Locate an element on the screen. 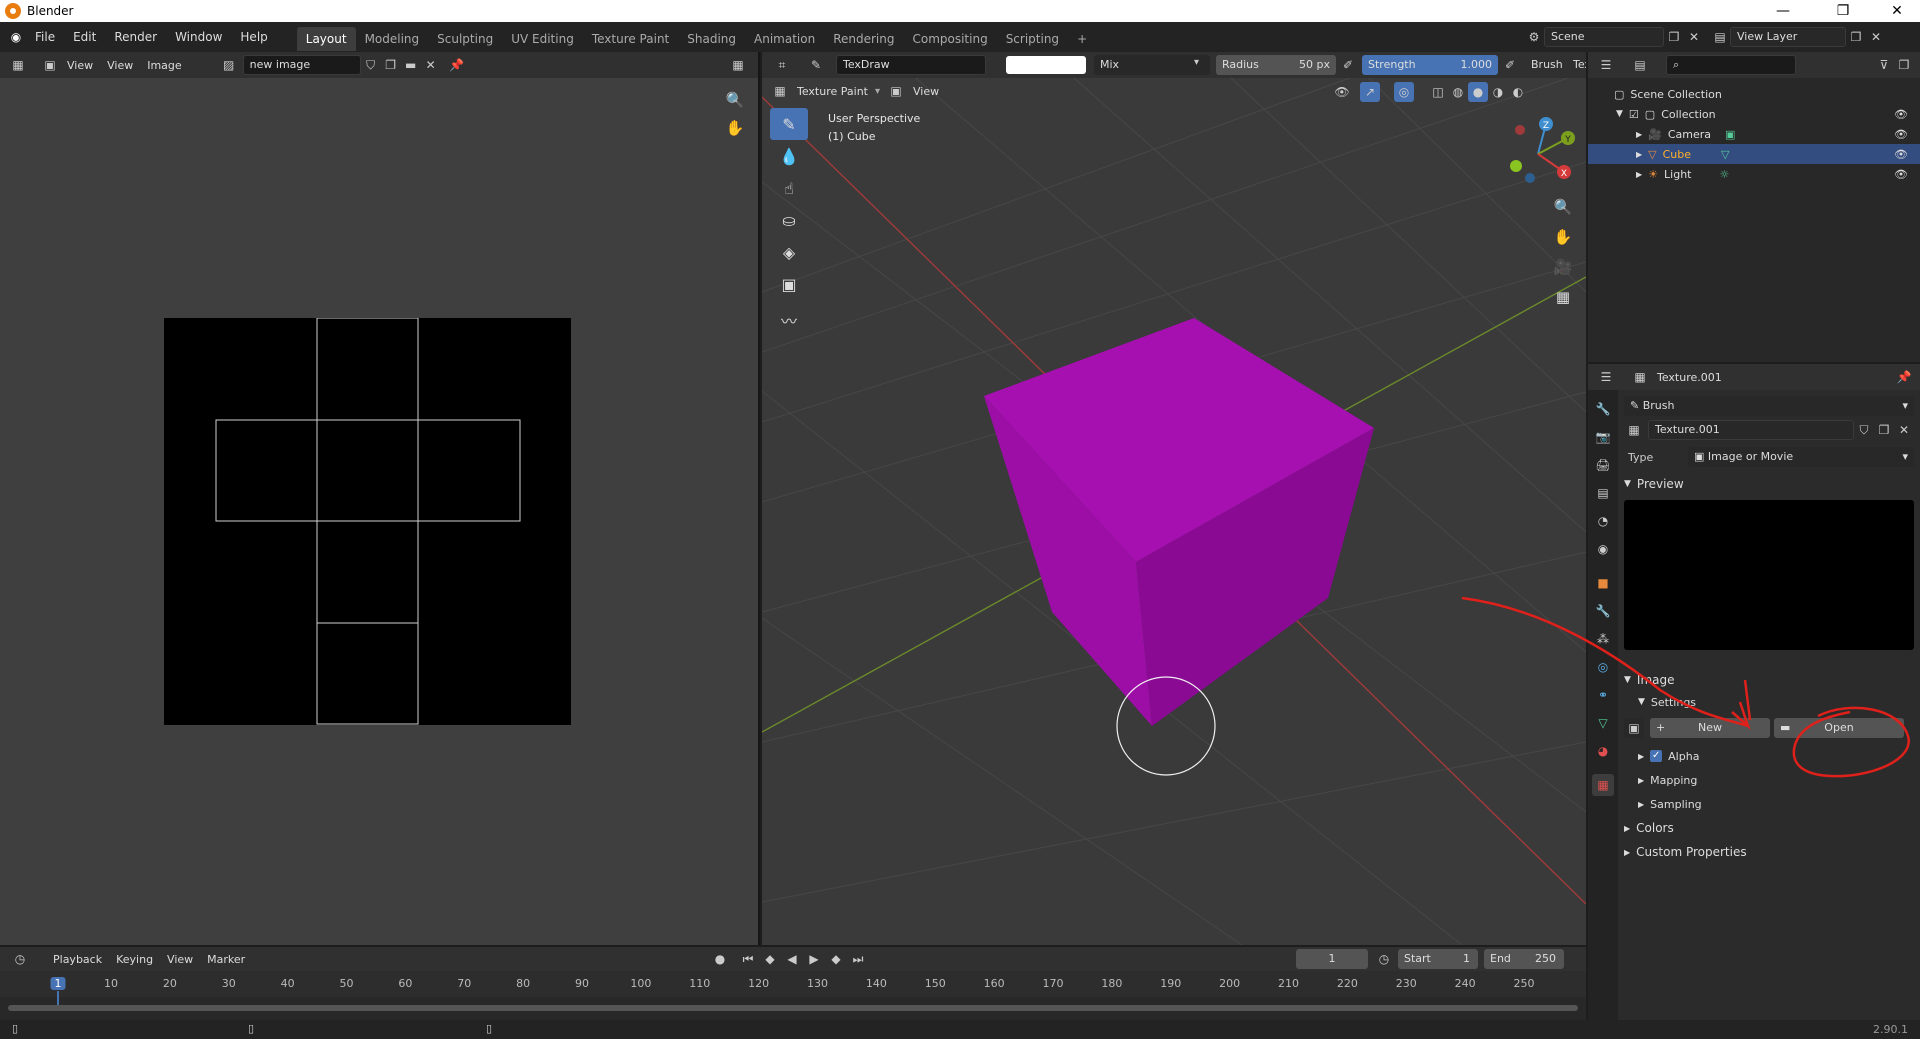  editor-type-icon: ▦ is located at coordinates (18, 65).